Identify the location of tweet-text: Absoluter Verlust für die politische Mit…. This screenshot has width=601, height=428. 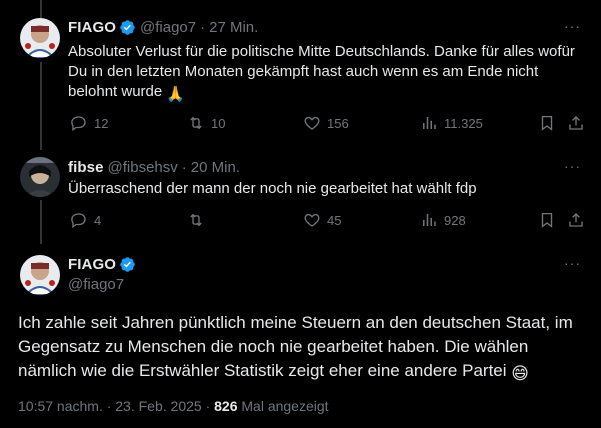
(324, 73).